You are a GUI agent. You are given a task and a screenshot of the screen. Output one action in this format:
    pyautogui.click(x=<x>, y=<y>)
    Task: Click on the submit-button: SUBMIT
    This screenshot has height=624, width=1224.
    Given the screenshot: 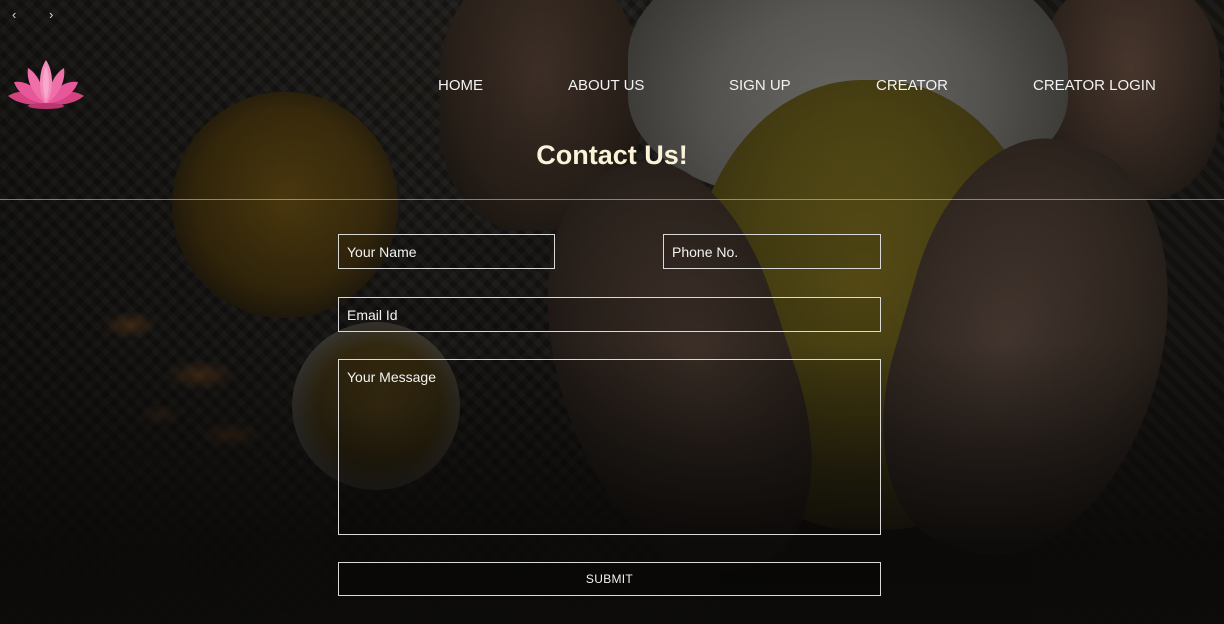 What is the action you would take?
    pyautogui.click(x=609, y=579)
    